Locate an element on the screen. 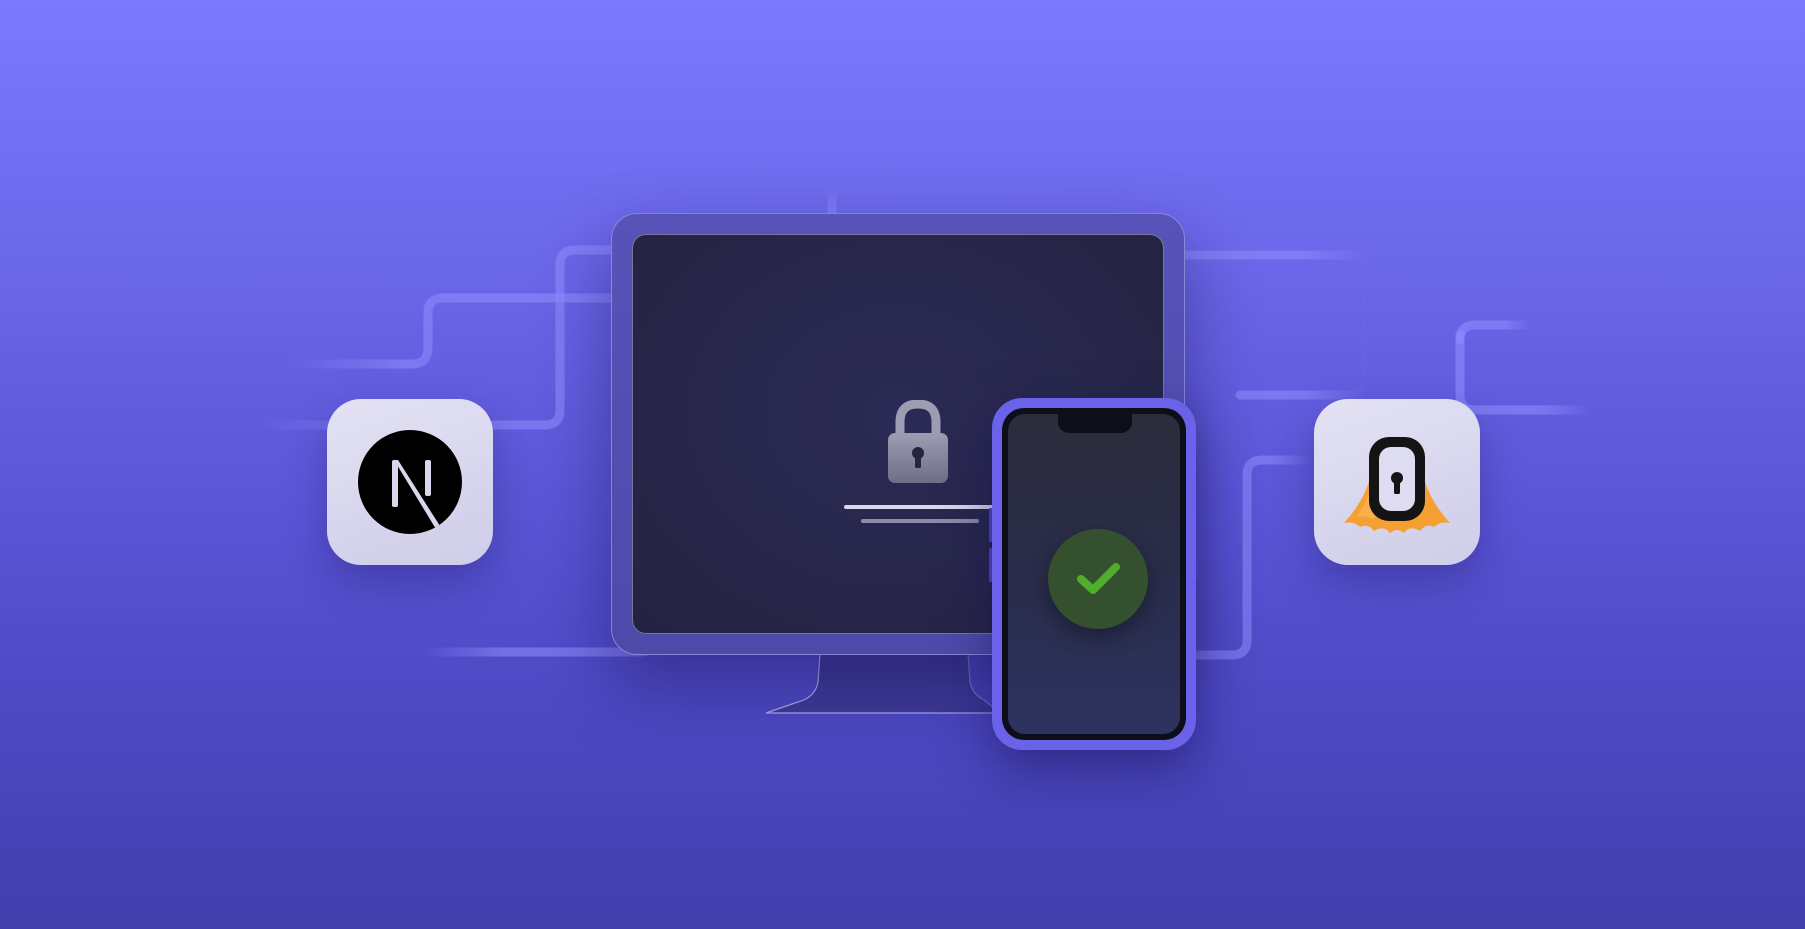  success-badge is located at coordinates (1098, 579).